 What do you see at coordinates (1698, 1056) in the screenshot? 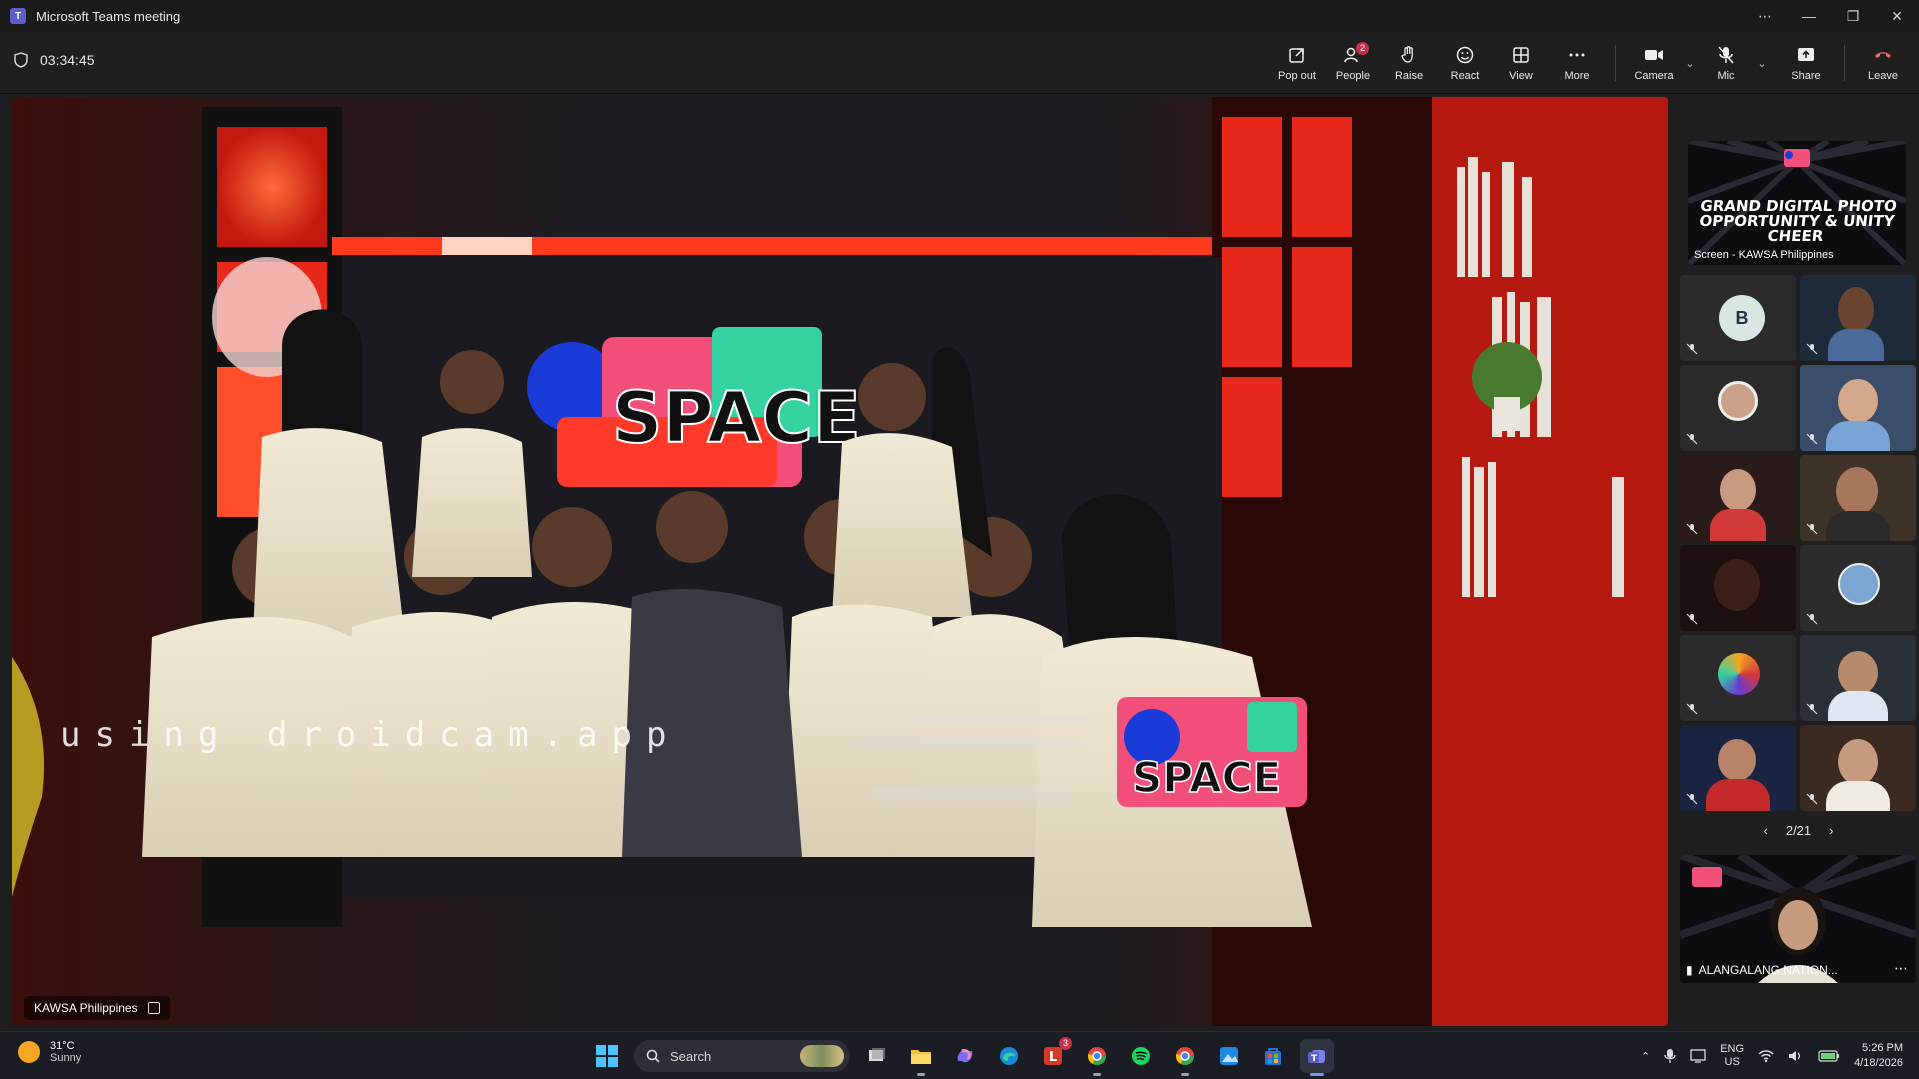
I see `display-icon` at bounding box center [1698, 1056].